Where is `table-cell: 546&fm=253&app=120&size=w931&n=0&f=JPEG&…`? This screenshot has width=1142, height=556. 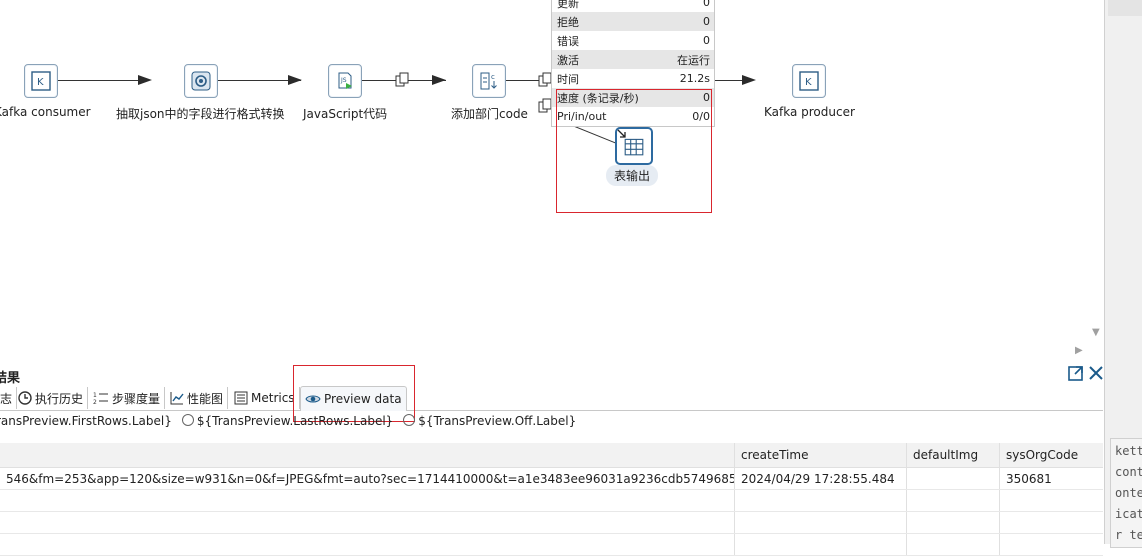
table-cell: 546&fm=253&app=120&size=w931&n=0&f=JPEG&… is located at coordinates (370, 478).